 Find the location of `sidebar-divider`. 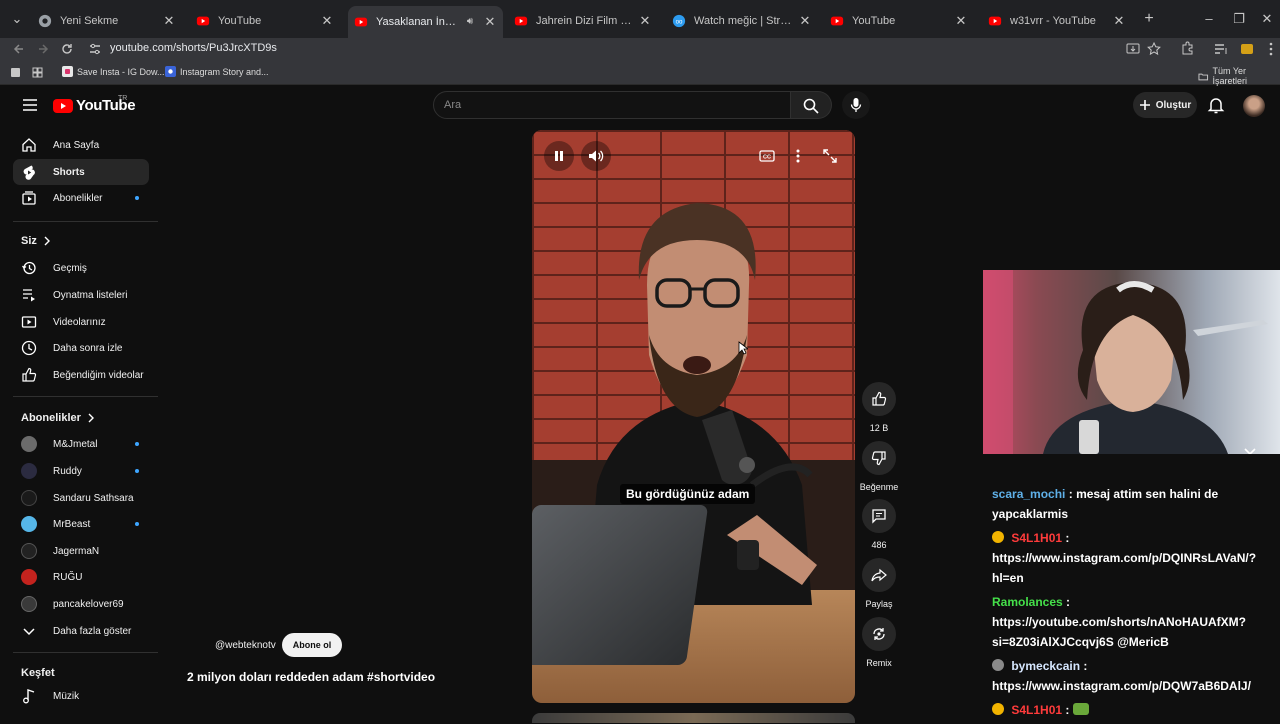

sidebar-divider is located at coordinates (85, 221).